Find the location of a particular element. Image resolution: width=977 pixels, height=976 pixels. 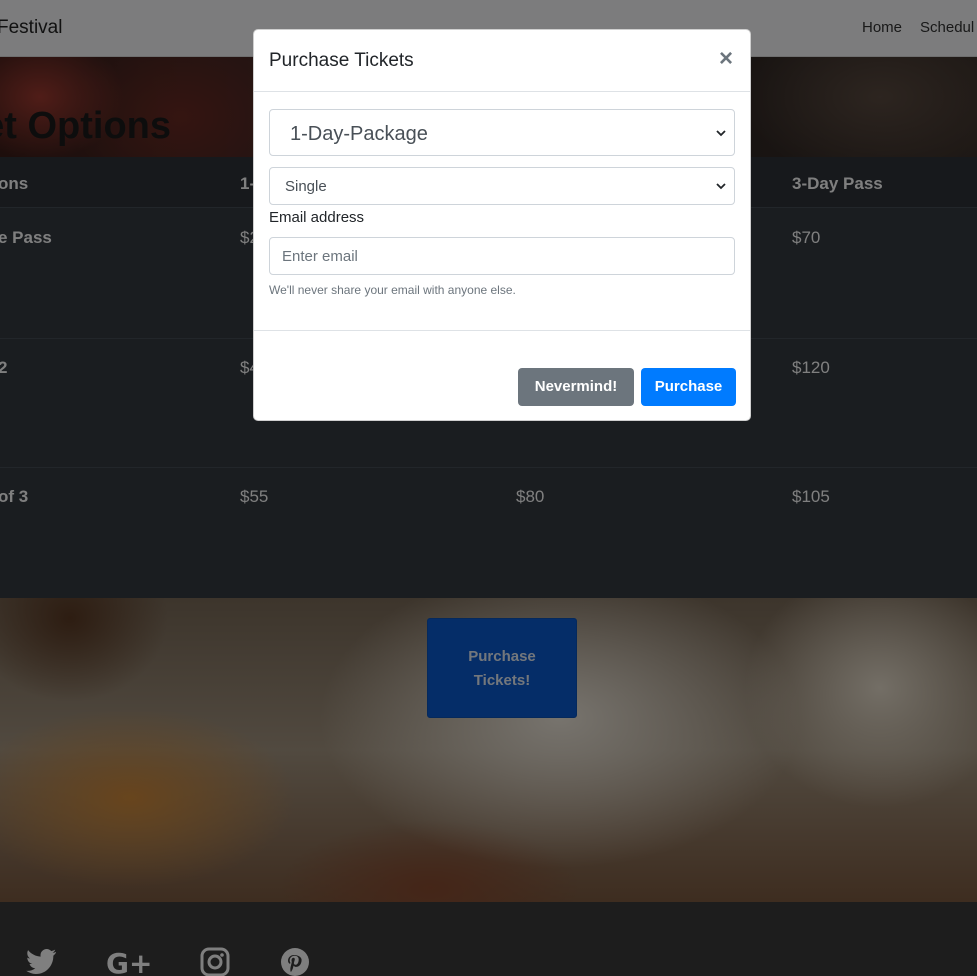

package-select: 1-Day-Package is located at coordinates (502, 132).